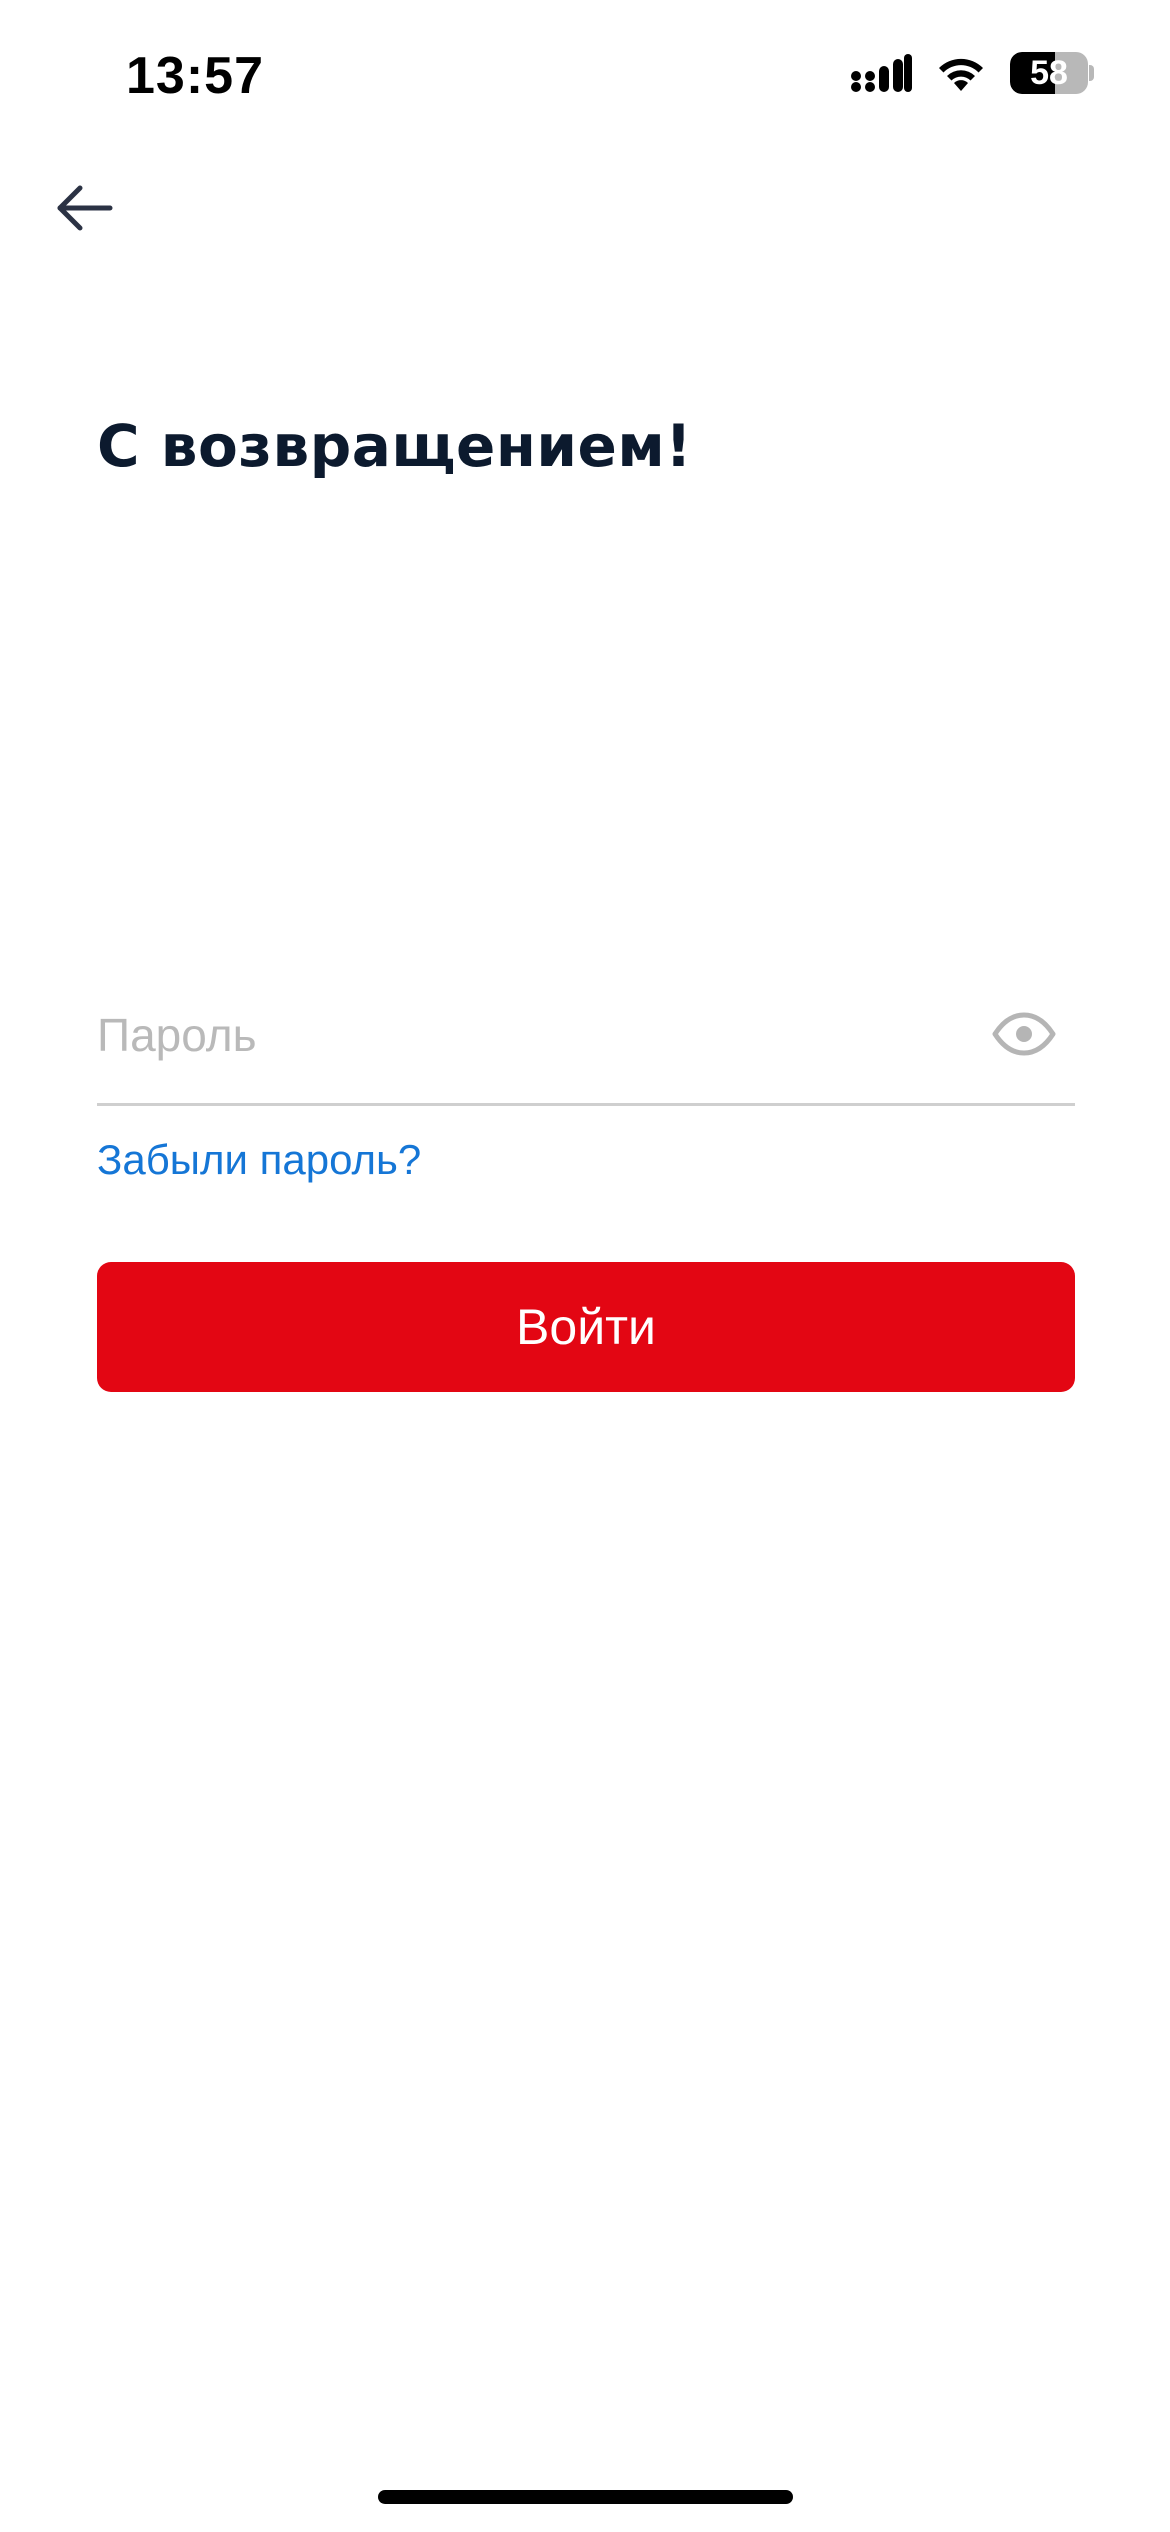 The image size is (1170, 2532). What do you see at coordinates (195, 76) in the screenshot?
I see `status-time: 13:57` at bounding box center [195, 76].